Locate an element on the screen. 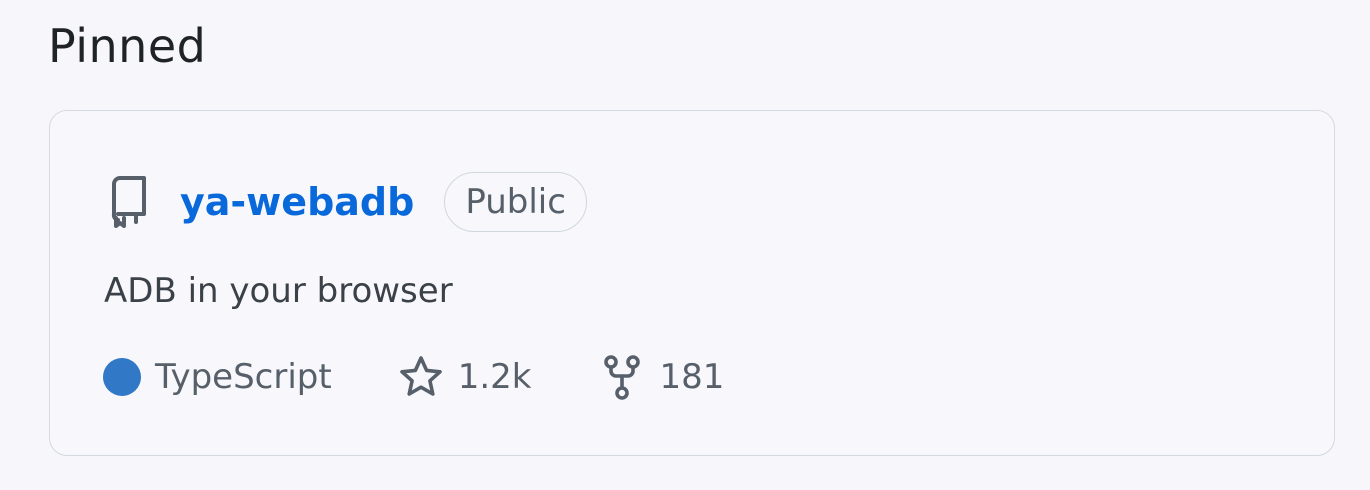 The width and height of the screenshot is (1370, 490). repo-description: ADB in your browser is located at coordinates (278, 291).